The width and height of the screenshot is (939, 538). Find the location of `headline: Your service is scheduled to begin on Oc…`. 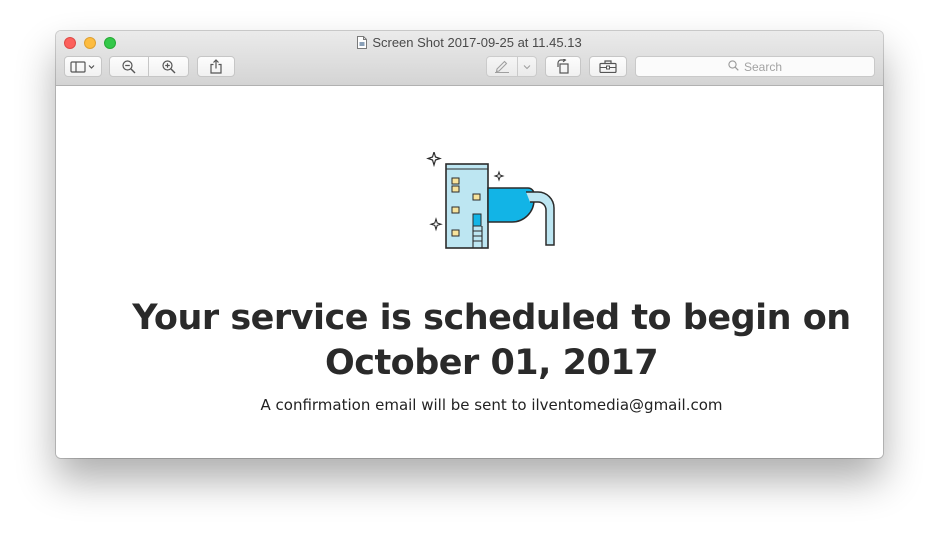

headline: Your service is scheduled to begin on Oc… is located at coordinates (491, 340).